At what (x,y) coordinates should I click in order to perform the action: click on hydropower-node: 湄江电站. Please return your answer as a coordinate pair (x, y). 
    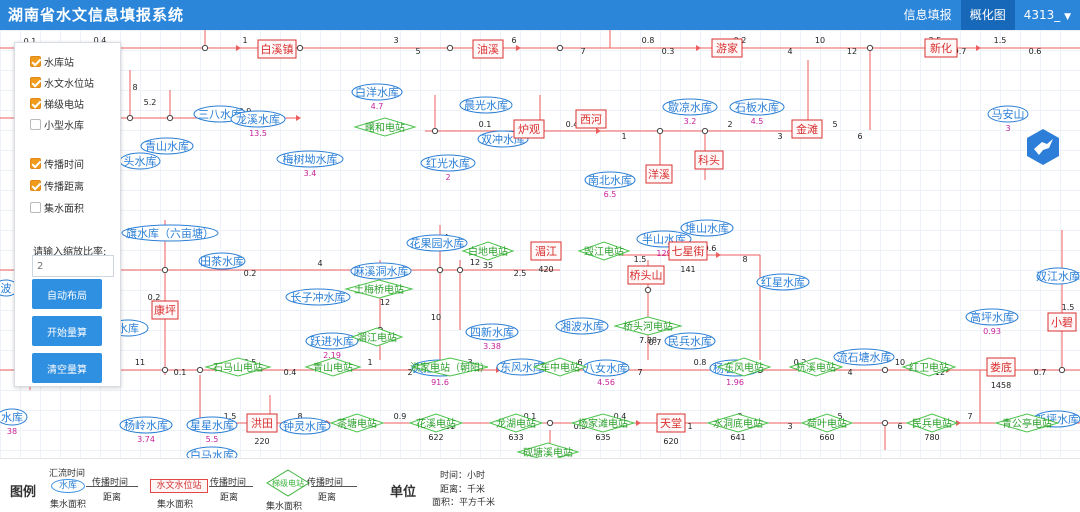
    Looking at the image, I should click on (377, 337).